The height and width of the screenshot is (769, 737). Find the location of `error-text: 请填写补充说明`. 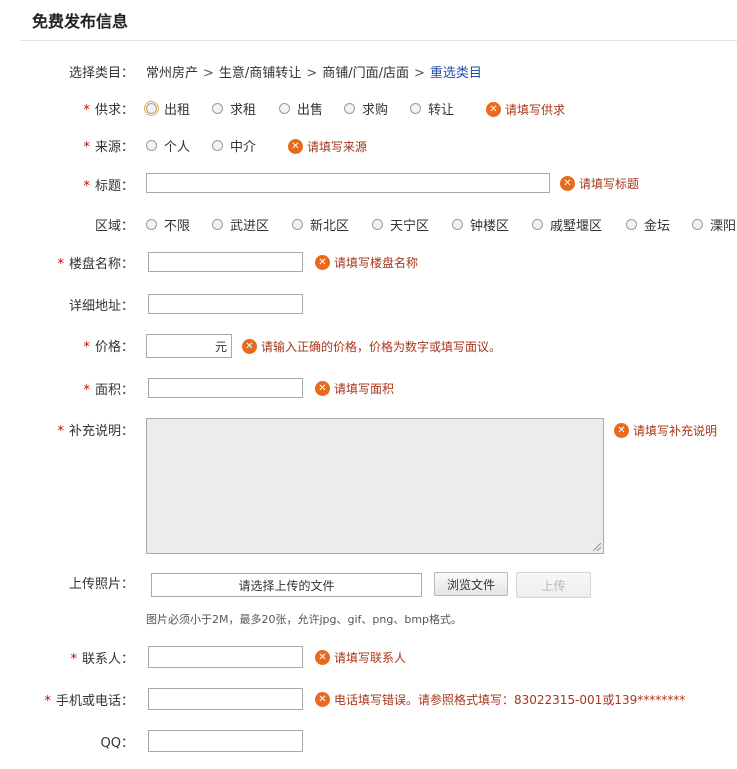

error-text: 请填写补充说明 is located at coordinates (675, 431).